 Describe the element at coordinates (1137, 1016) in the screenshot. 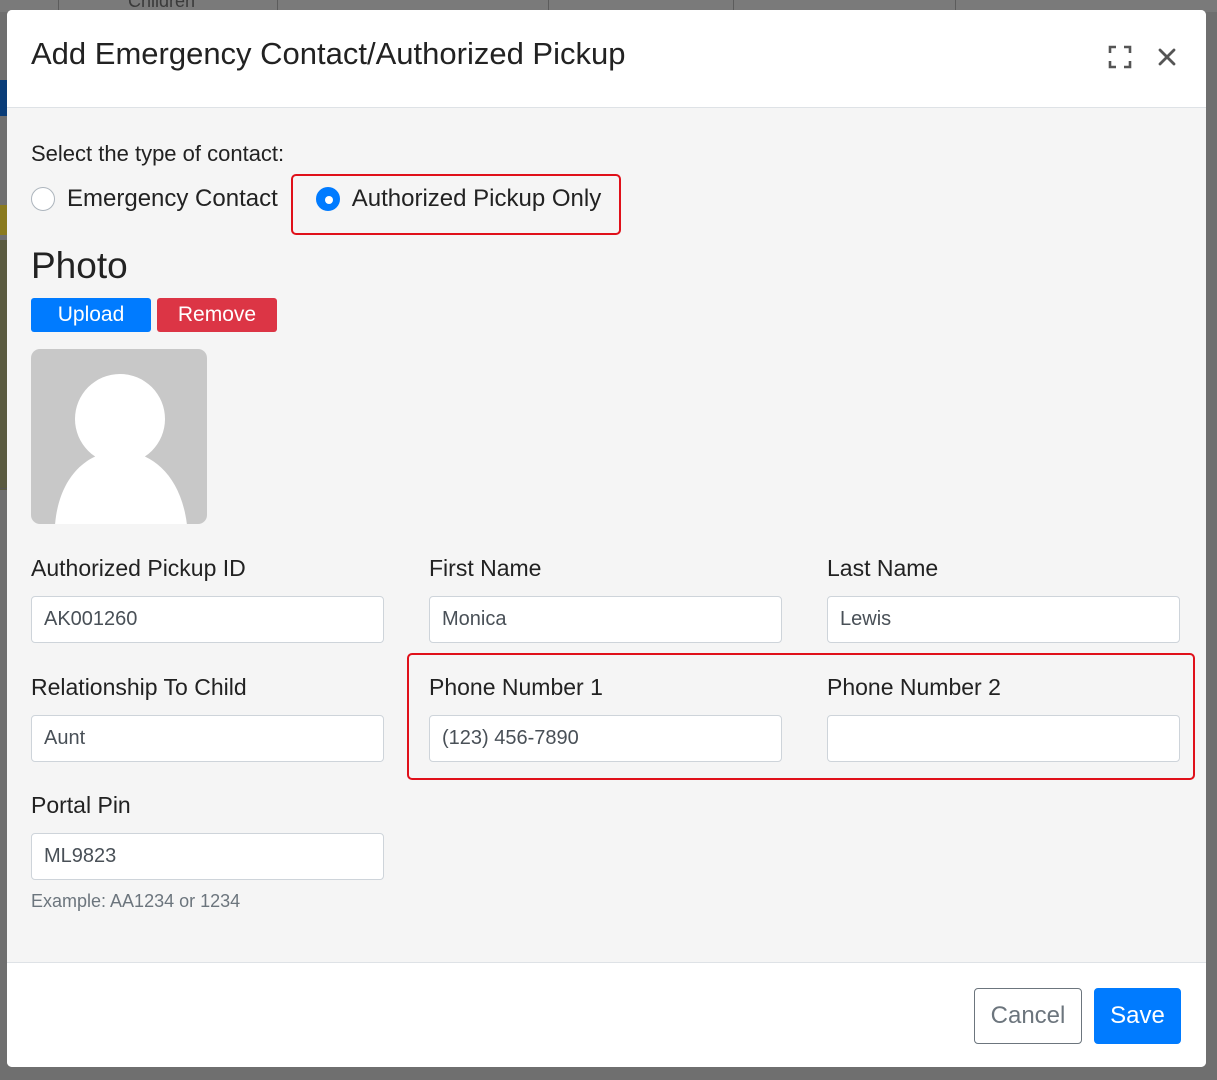

I see `save-button: Save` at that location.